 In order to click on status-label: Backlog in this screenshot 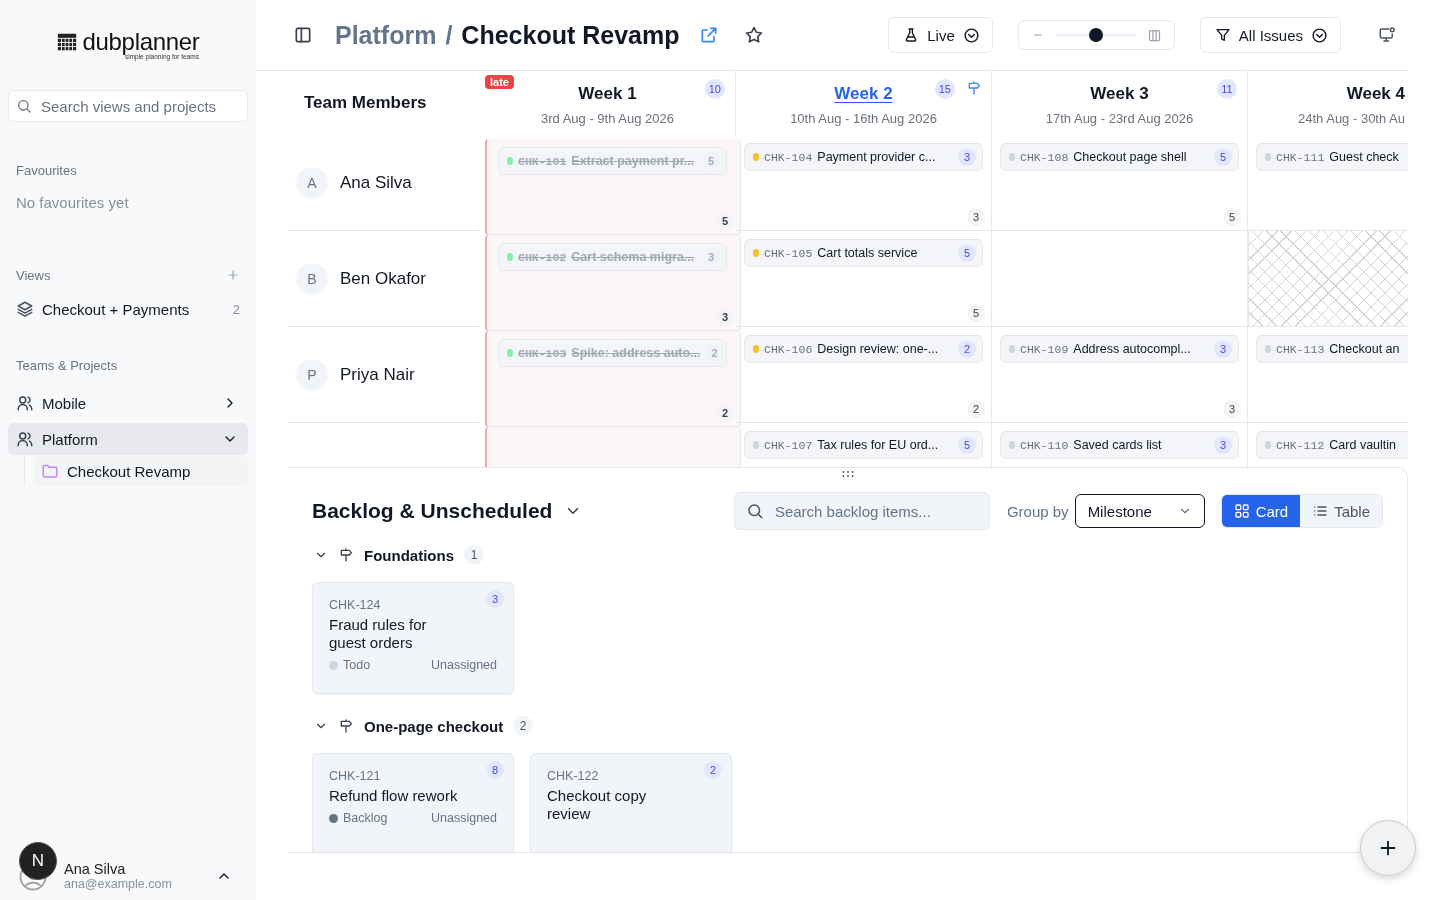, I will do `click(365, 818)`.